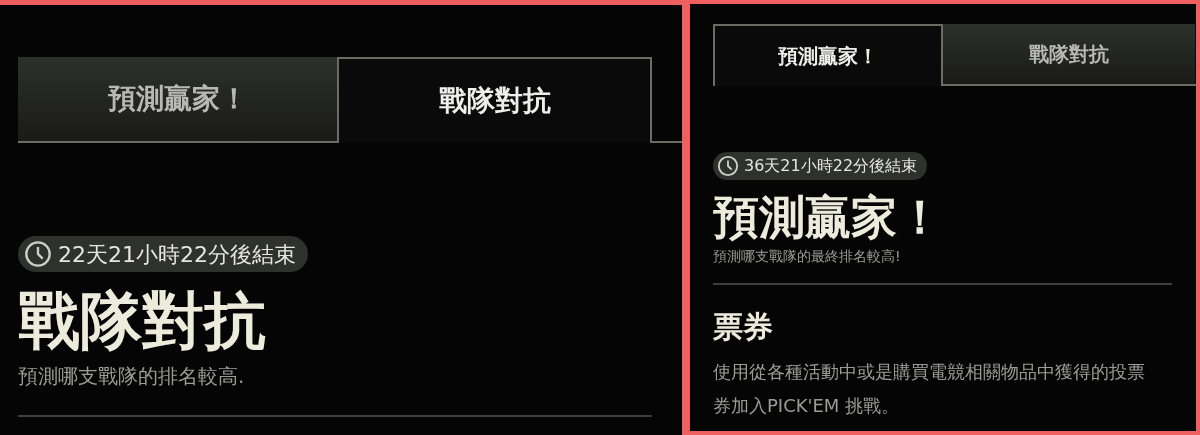 This screenshot has height=435, width=1200. What do you see at coordinates (132, 376) in the screenshot?
I see `subtitle: 預測哪支戰隊的排名較高.` at bounding box center [132, 376].